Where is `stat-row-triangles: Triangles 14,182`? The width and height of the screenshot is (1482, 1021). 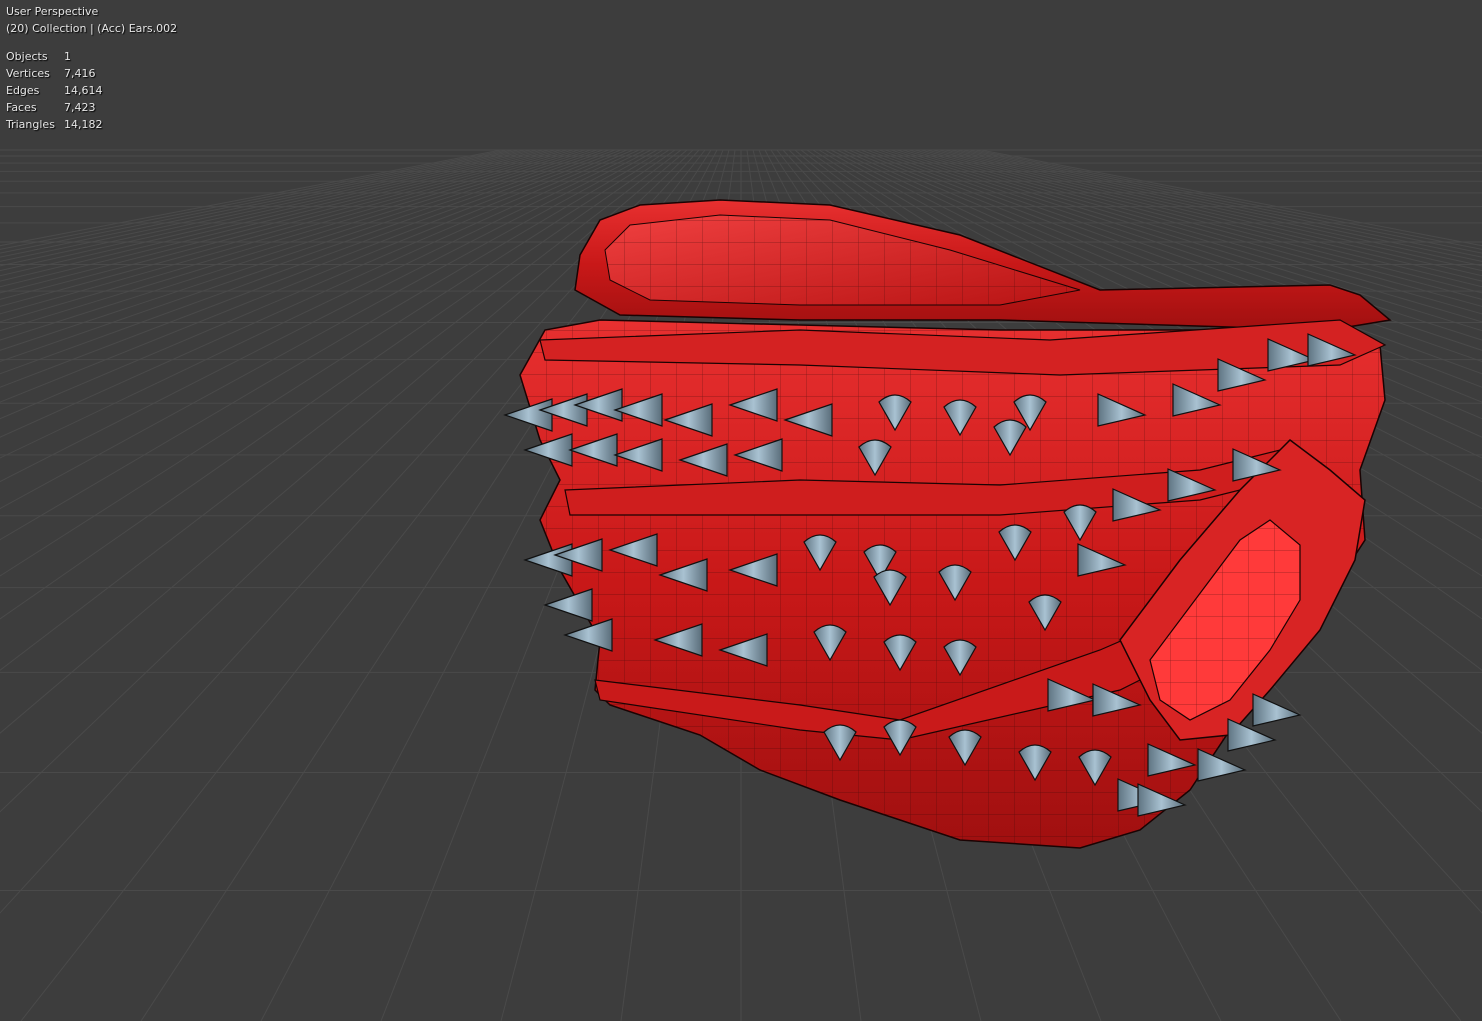
stat-row-triangles: Triangles 14,182 is located at coordinates (91, 124).